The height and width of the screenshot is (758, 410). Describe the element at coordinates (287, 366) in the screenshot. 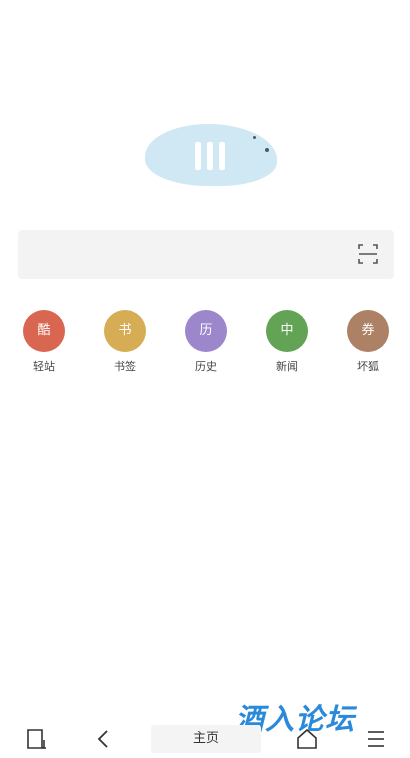

I see `shortcut-label: 新闻` at that location.